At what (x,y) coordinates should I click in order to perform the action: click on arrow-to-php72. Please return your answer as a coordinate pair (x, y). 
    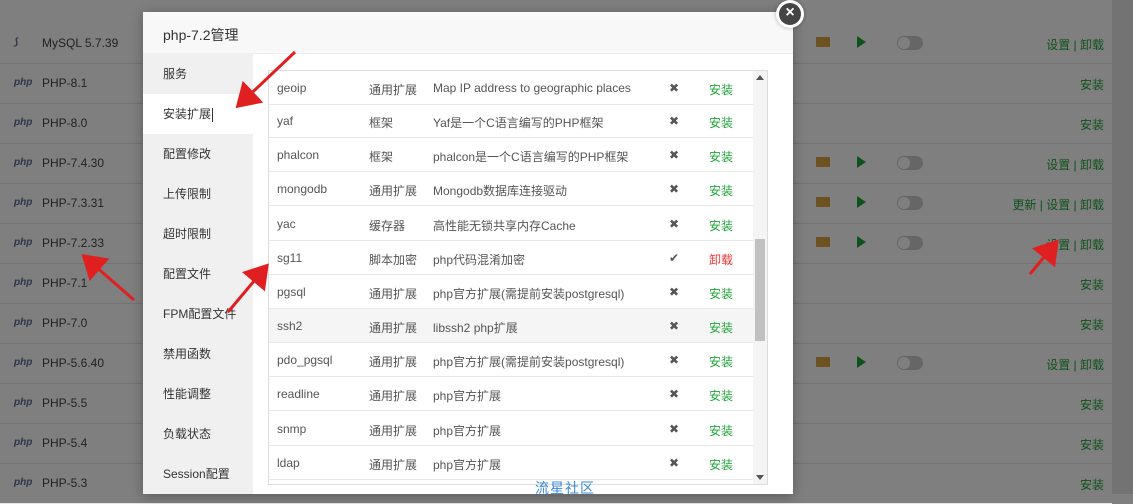
    Looking at the image, I should click on (108, 278).